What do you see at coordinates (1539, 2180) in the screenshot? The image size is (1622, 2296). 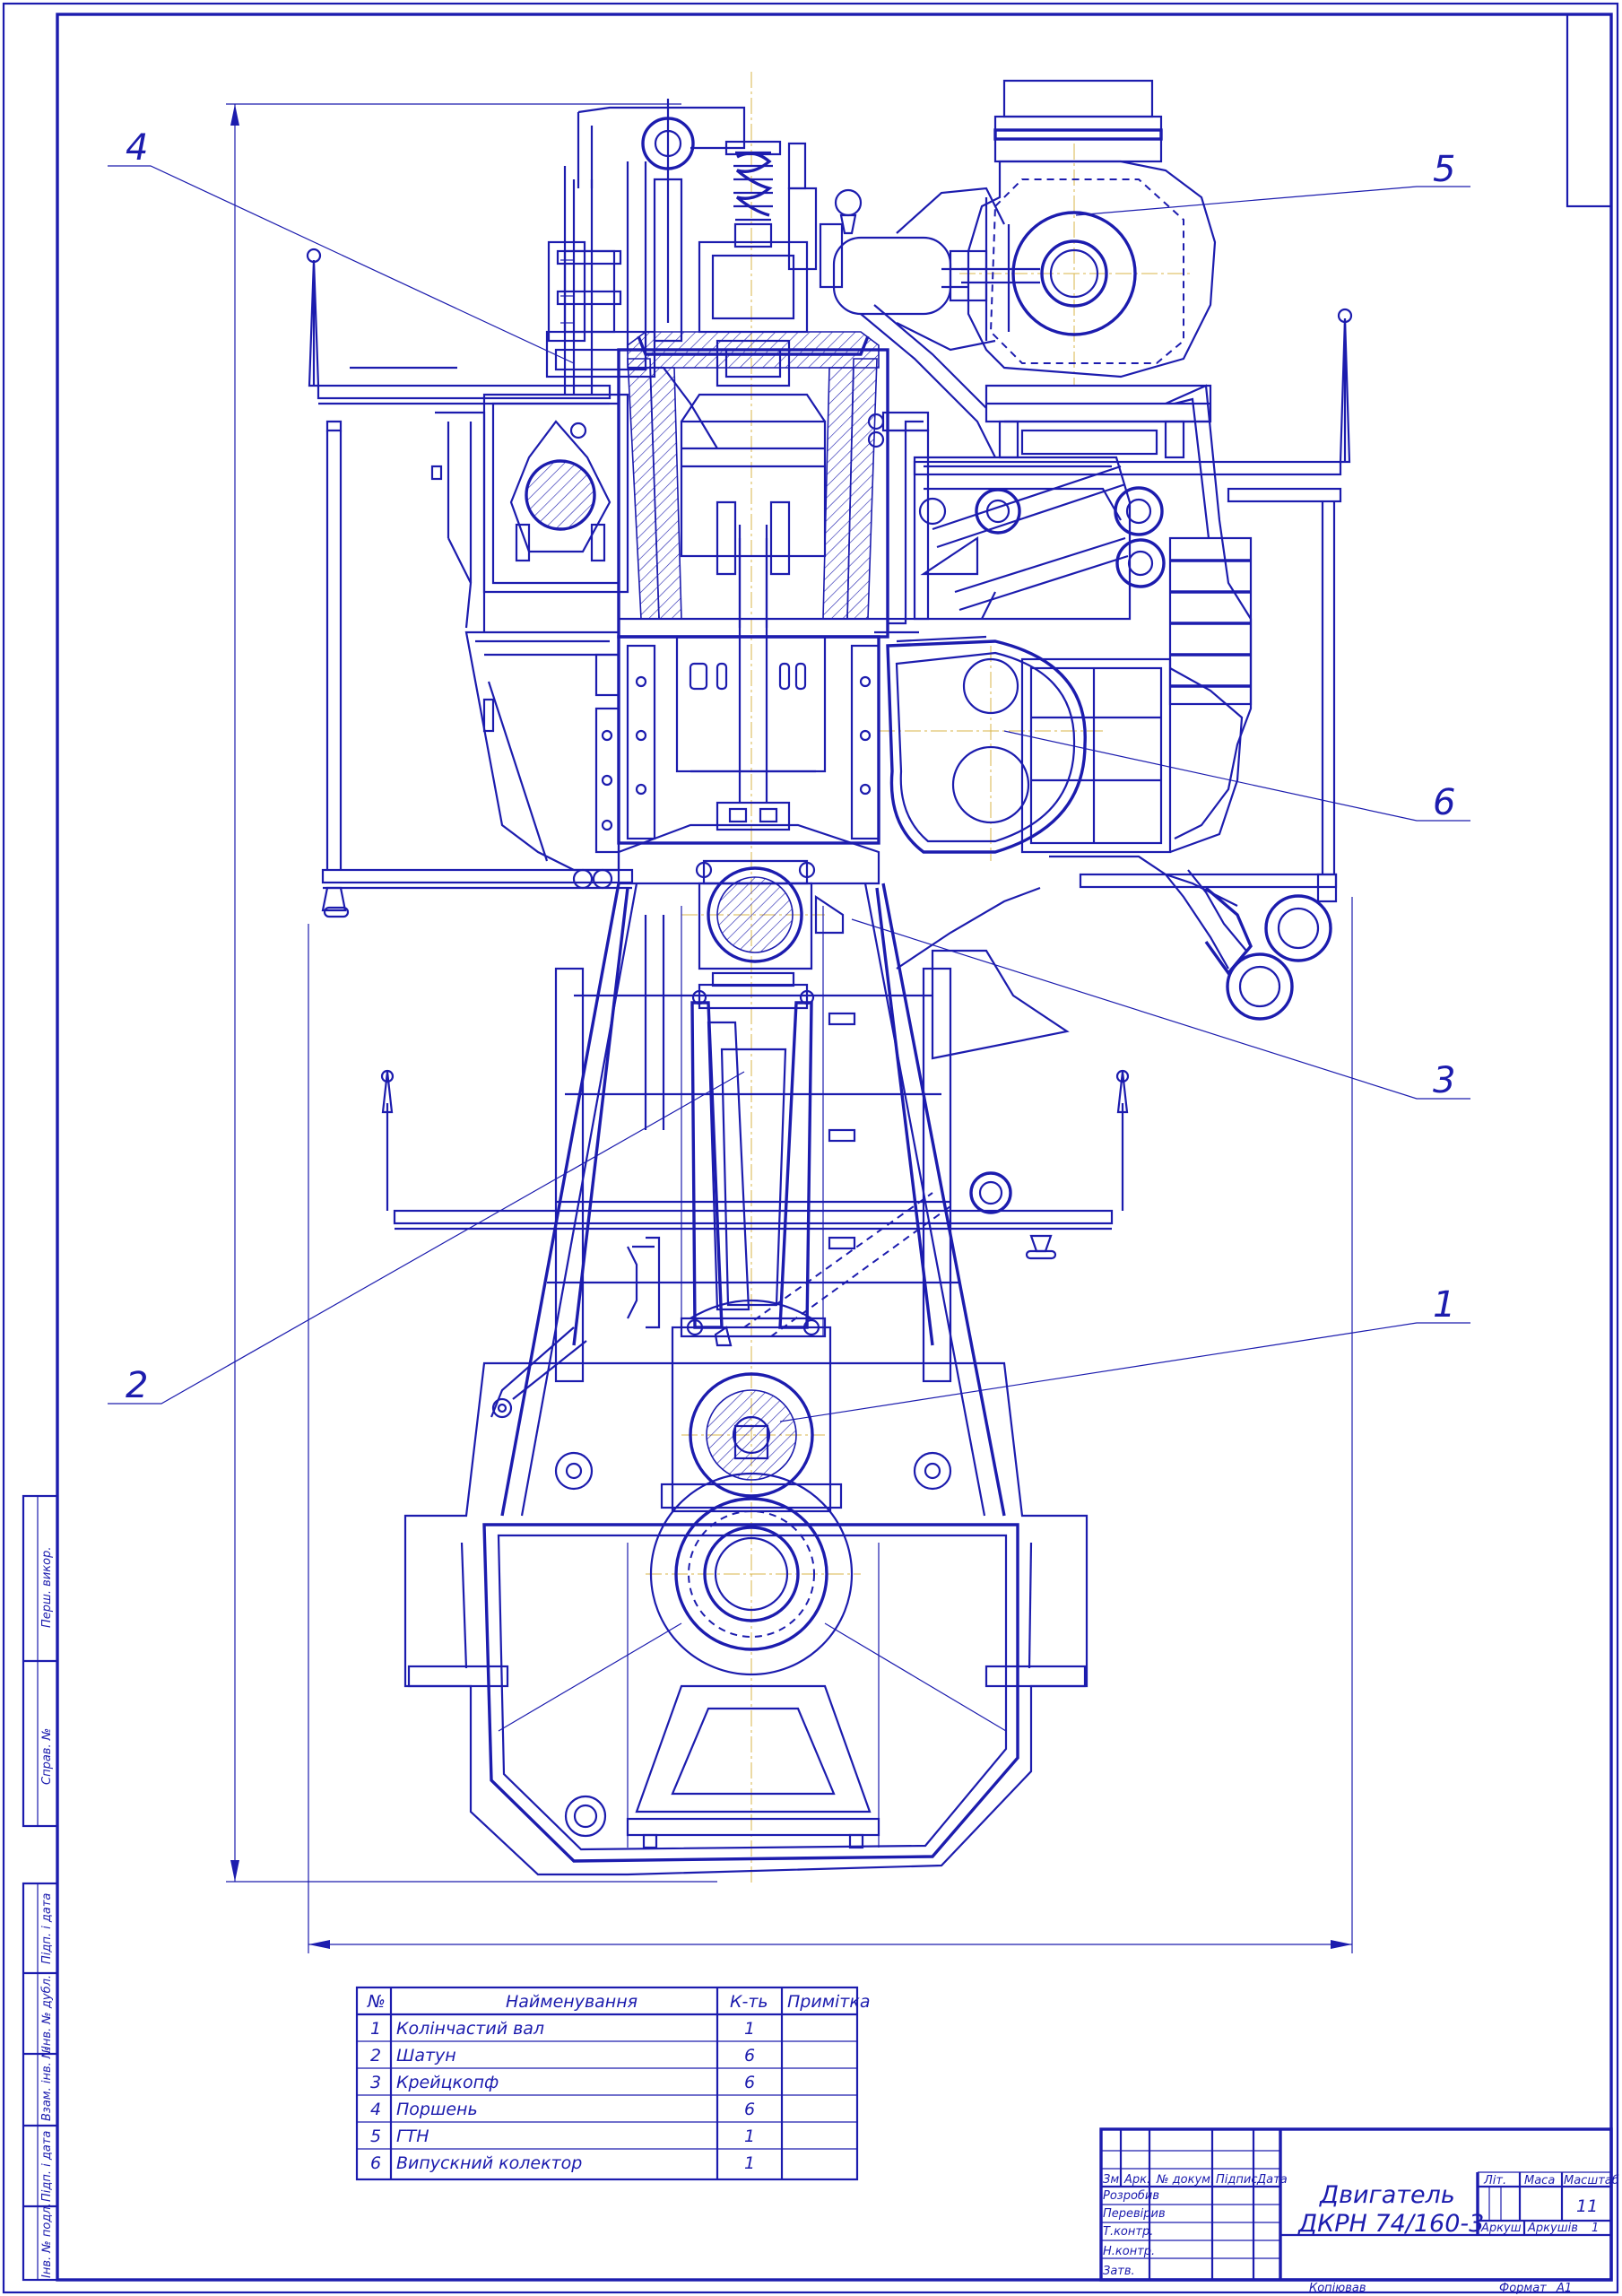 I see `tb-mass: Маса` at bounding box center [1539, 2180].